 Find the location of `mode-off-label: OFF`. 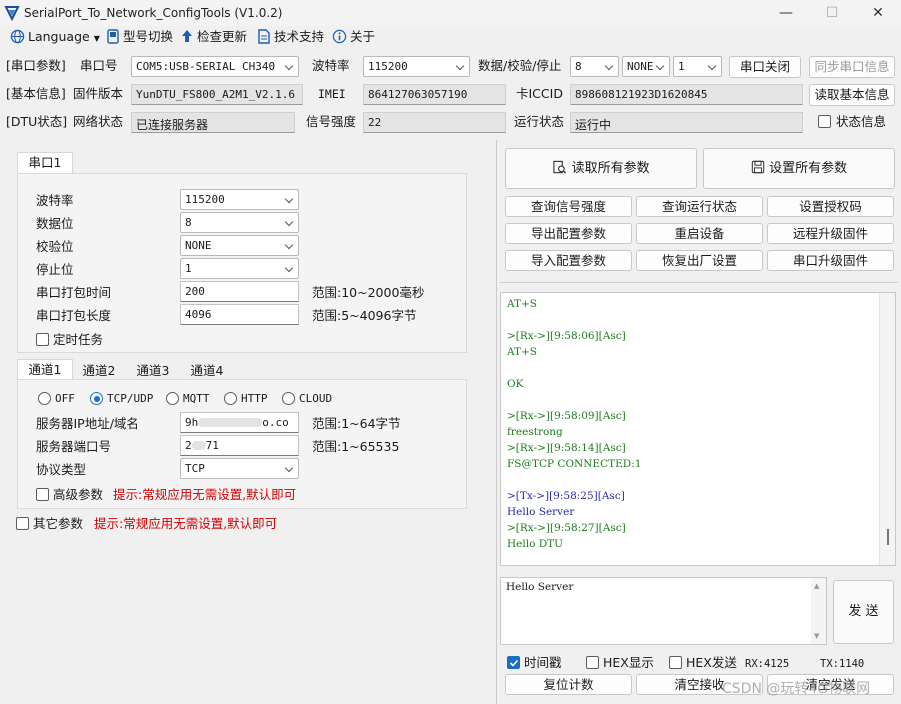

mode-off-label: OFF is located at coordinates (65, 398).